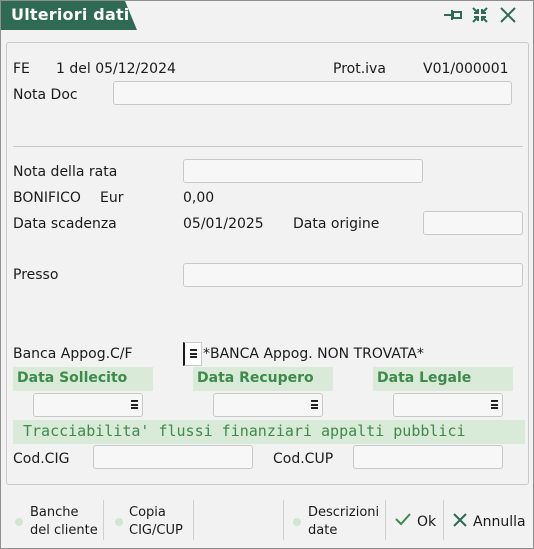 This screenshot has width=534, height=549. I want to click on banca-appog-select, so click(192, 354).